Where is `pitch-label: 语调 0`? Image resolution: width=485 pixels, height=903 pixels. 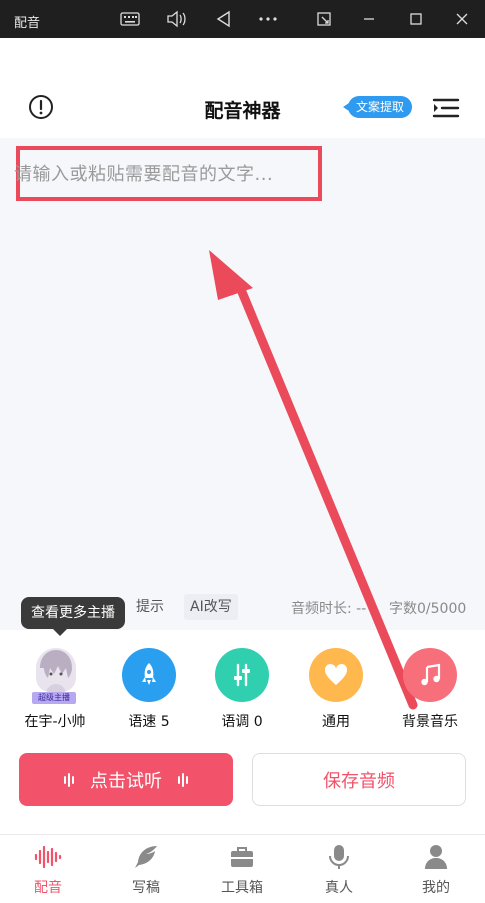
pitch-label: 语调 0 is located at coordinates (242, 722).